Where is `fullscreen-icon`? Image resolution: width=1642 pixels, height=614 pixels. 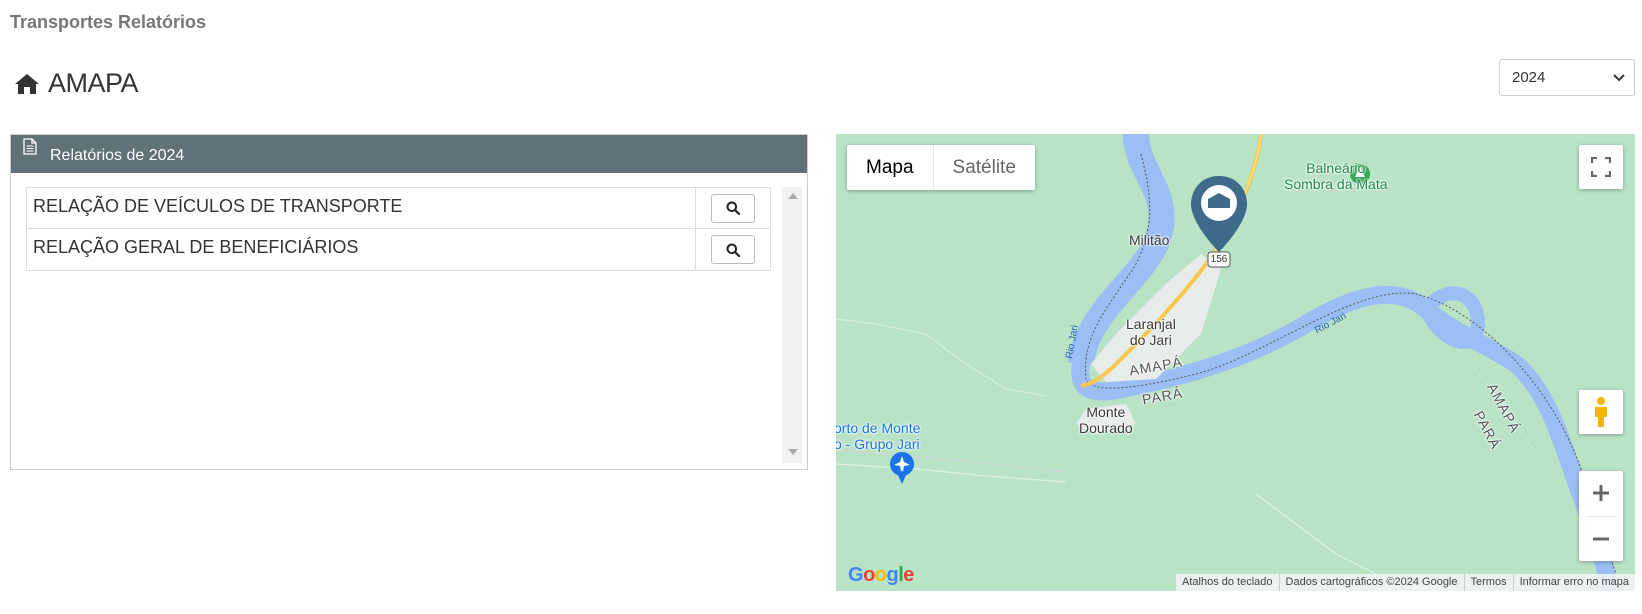 fullscreen-icon is located at coordinates (1601, 167).